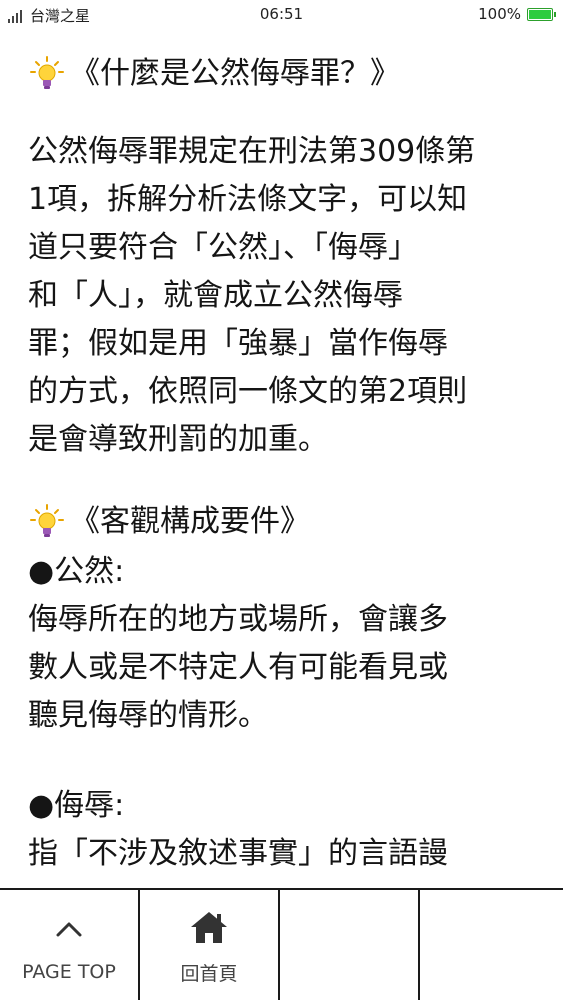  I want to click on item-label-public: ●公然:, so click(76, 571).